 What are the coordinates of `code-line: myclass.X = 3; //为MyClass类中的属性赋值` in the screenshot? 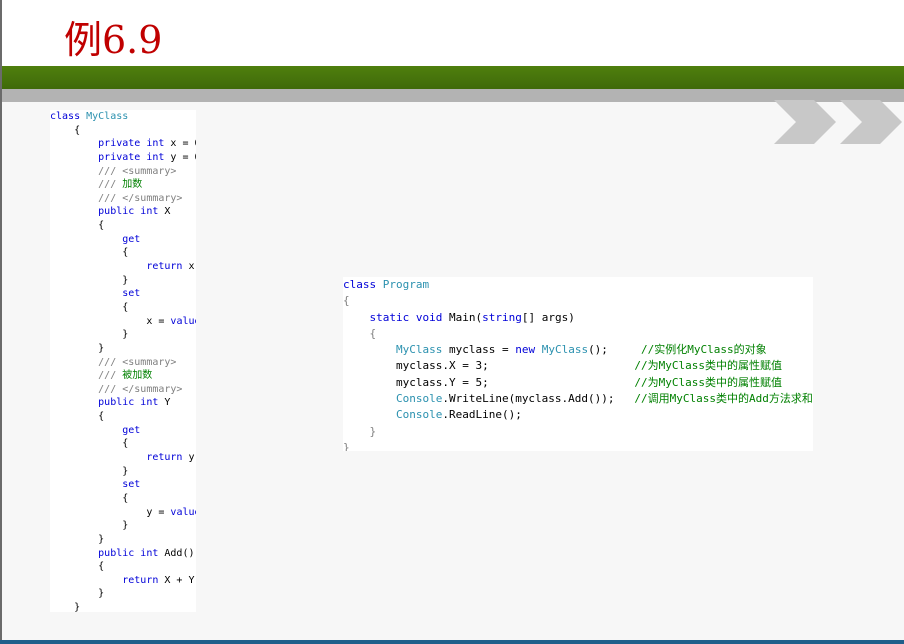 It's located at (578, 366).